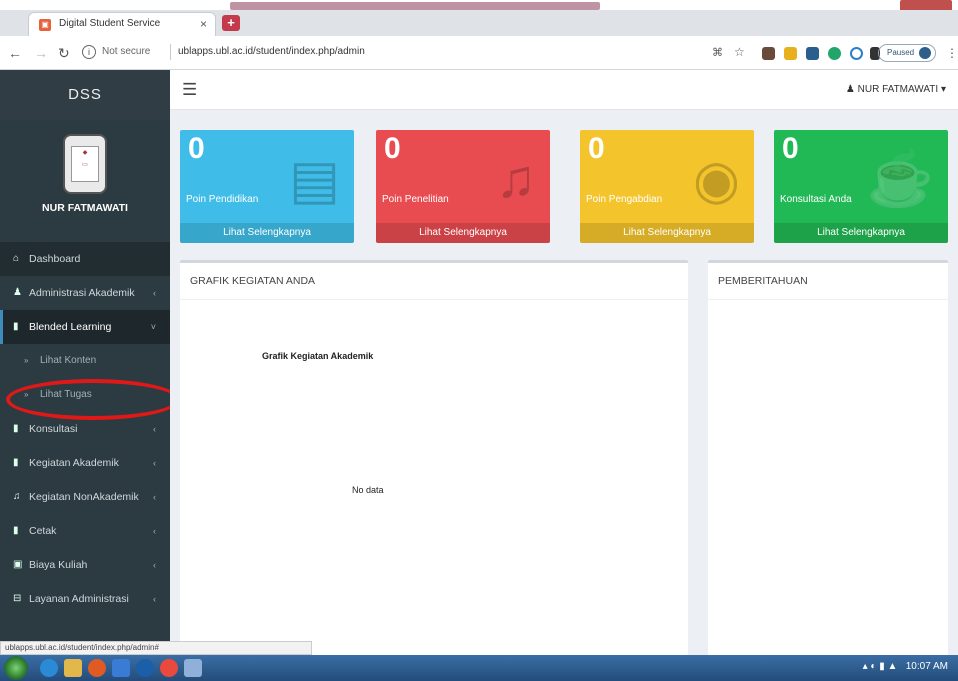 The width and height of the screenshot is (958, 681). I want to click on chrome-icon, so click(169, 668).